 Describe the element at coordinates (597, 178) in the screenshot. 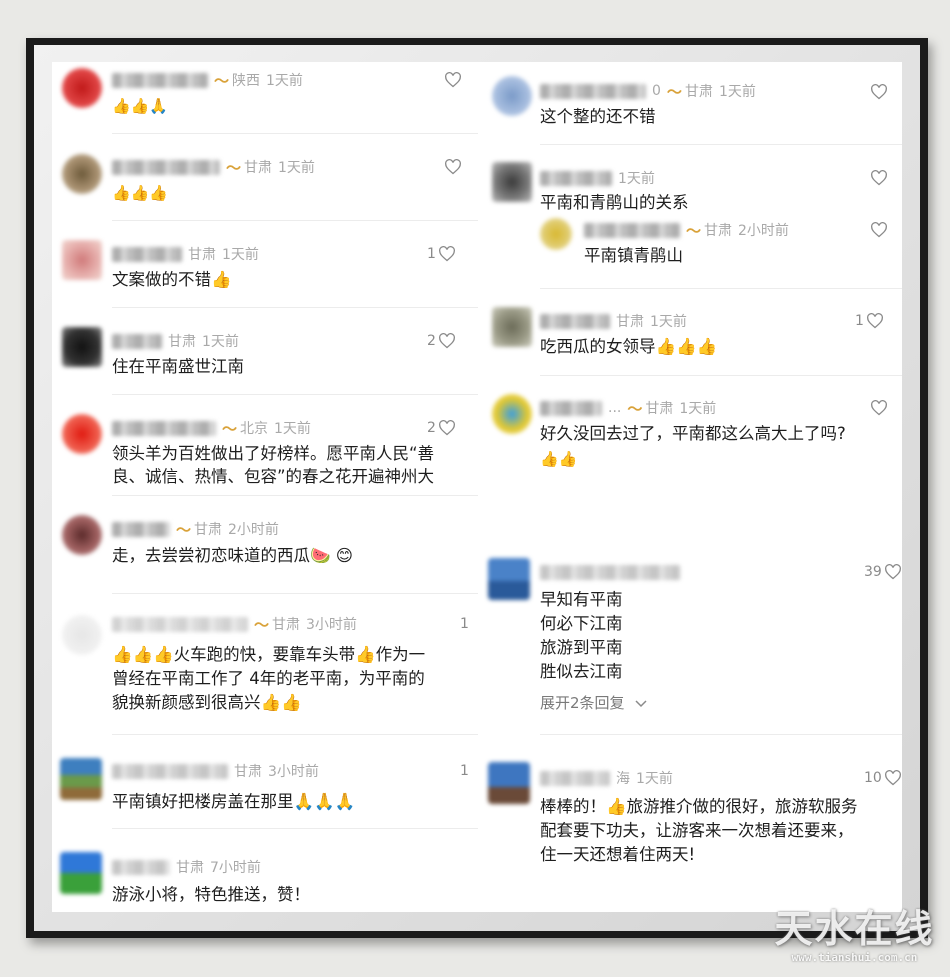

I see `comment-meta: 1天前` at that location.